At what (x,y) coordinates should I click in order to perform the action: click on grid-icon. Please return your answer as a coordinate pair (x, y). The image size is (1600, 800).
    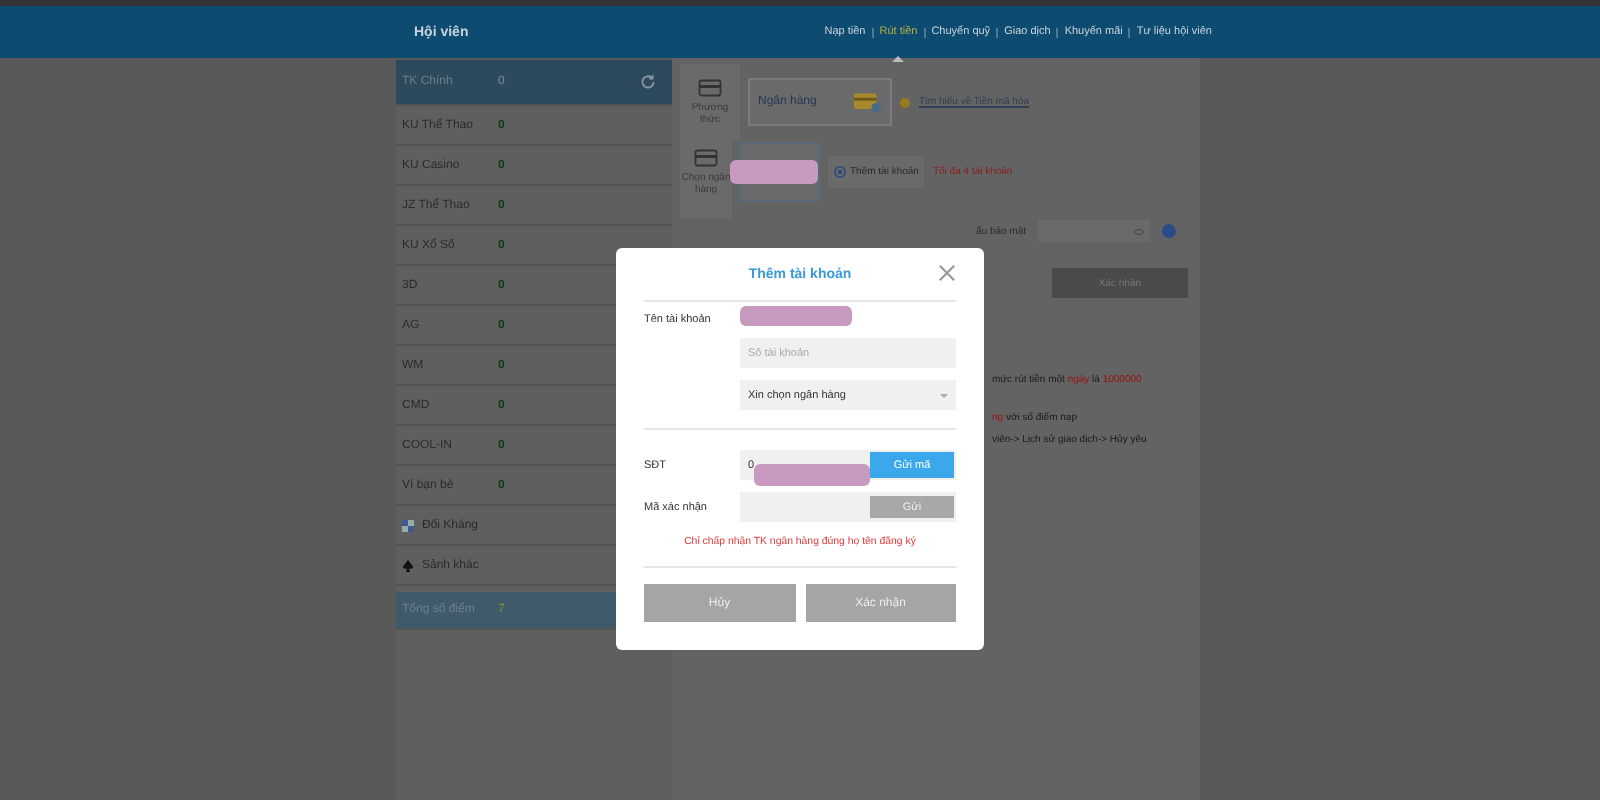
    Looking at the image, I should click on (408, 525).